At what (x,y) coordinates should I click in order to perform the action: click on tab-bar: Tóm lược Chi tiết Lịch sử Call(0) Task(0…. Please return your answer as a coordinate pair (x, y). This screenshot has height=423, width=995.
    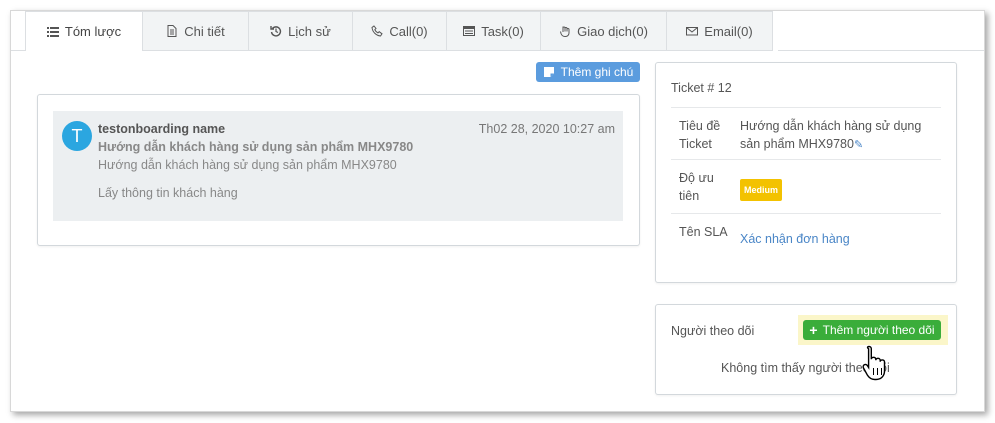
    Looking at the image, I should click on (399, 31).